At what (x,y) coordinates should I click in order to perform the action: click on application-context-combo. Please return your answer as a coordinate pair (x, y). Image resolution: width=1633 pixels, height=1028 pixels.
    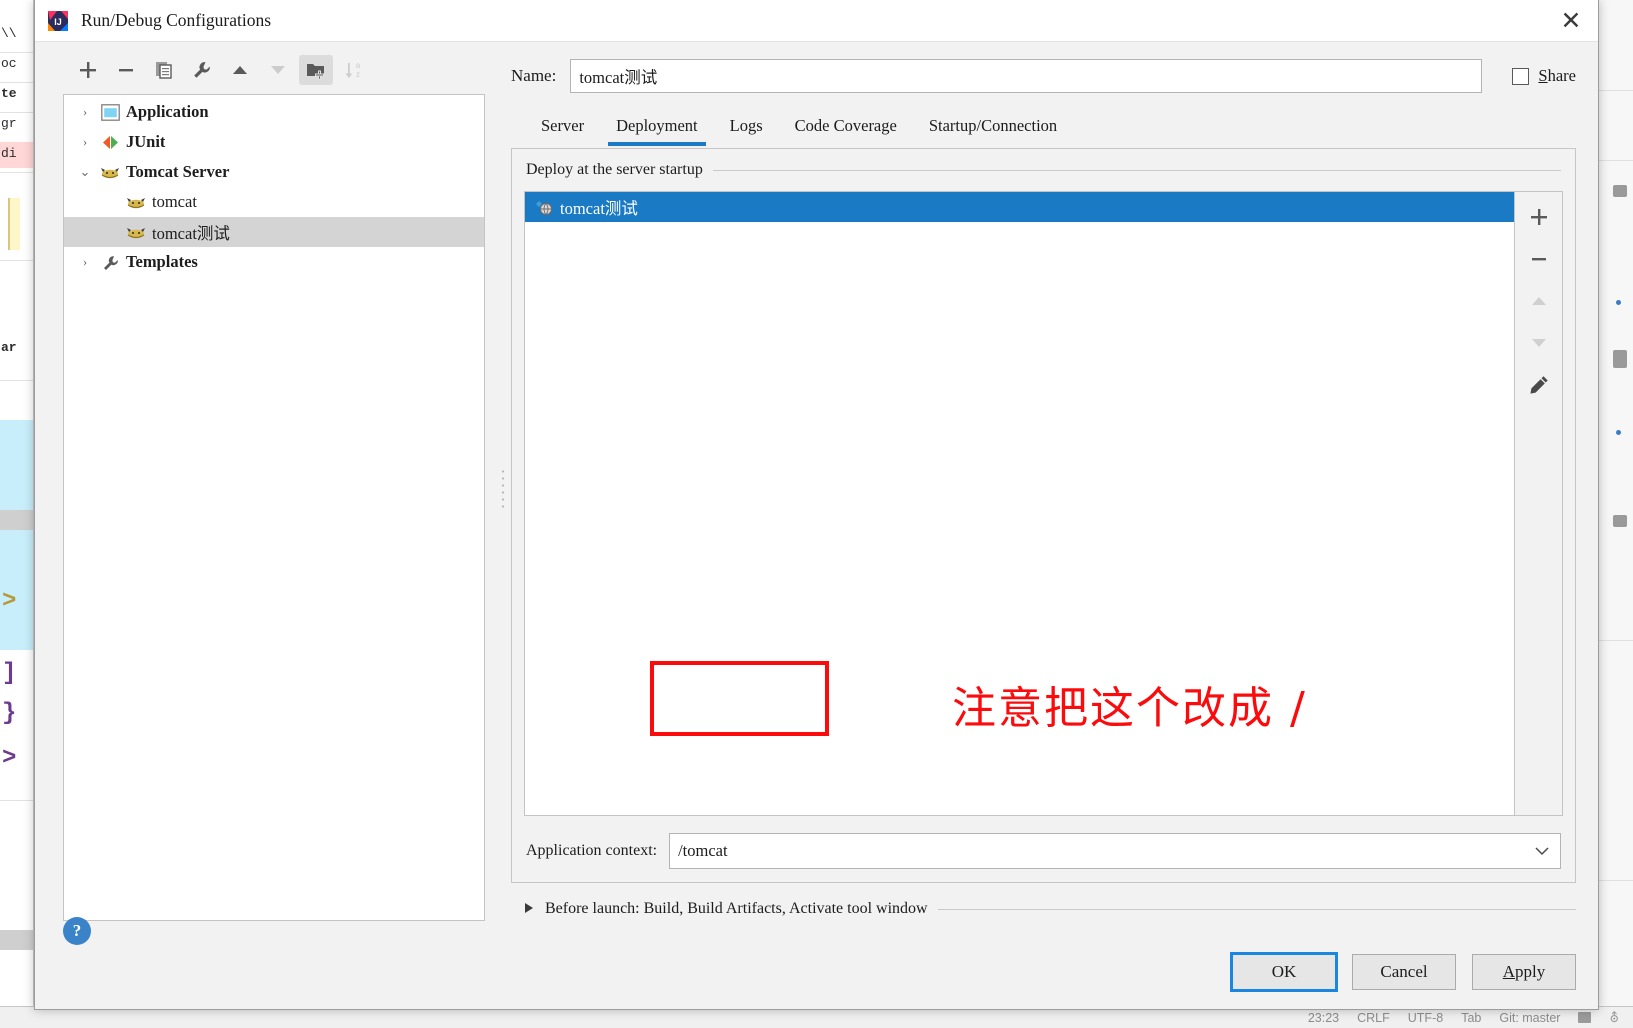
    Looking at the image, I should click on (1115, 851).